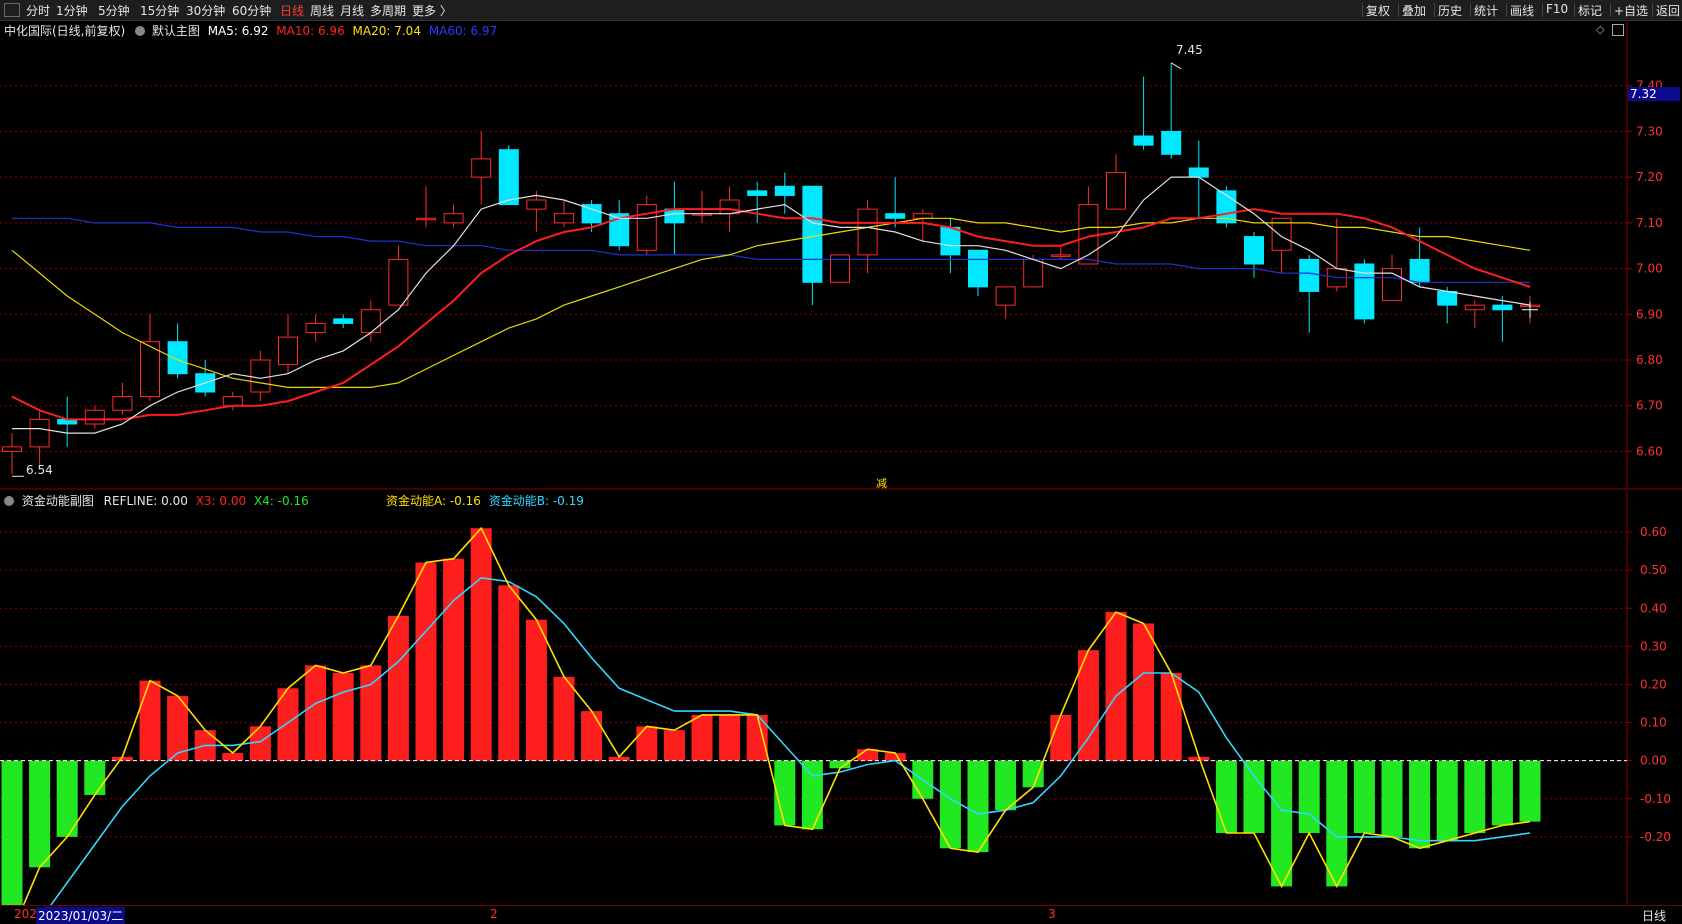 This screenshot has width=1682, height=924. What do you see at coordinates (145, 501) in the screenshot?
I see `refline-label: REFLINE: 0.00` at bounding box center [145, 501].